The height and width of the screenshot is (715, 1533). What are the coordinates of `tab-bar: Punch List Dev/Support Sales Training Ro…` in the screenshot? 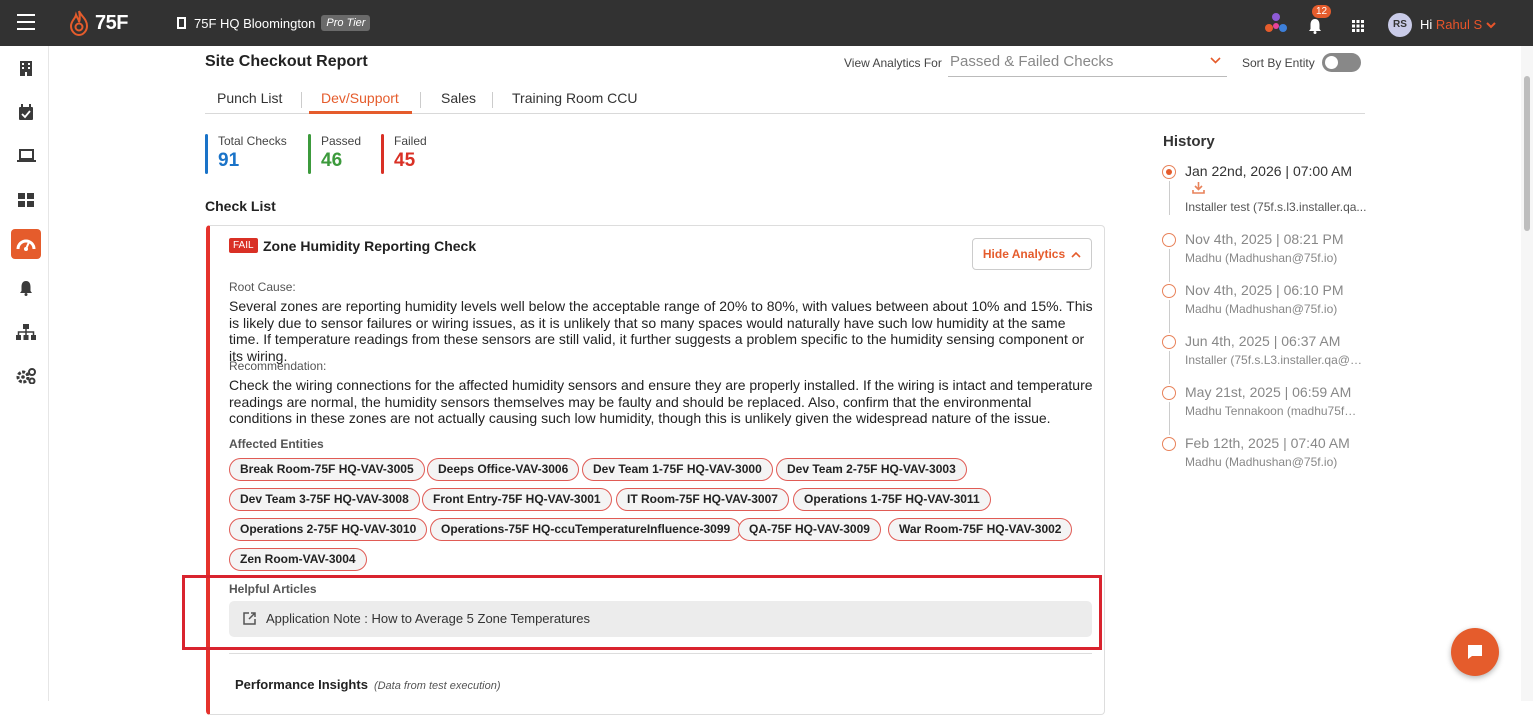 It's located at (785, 99).